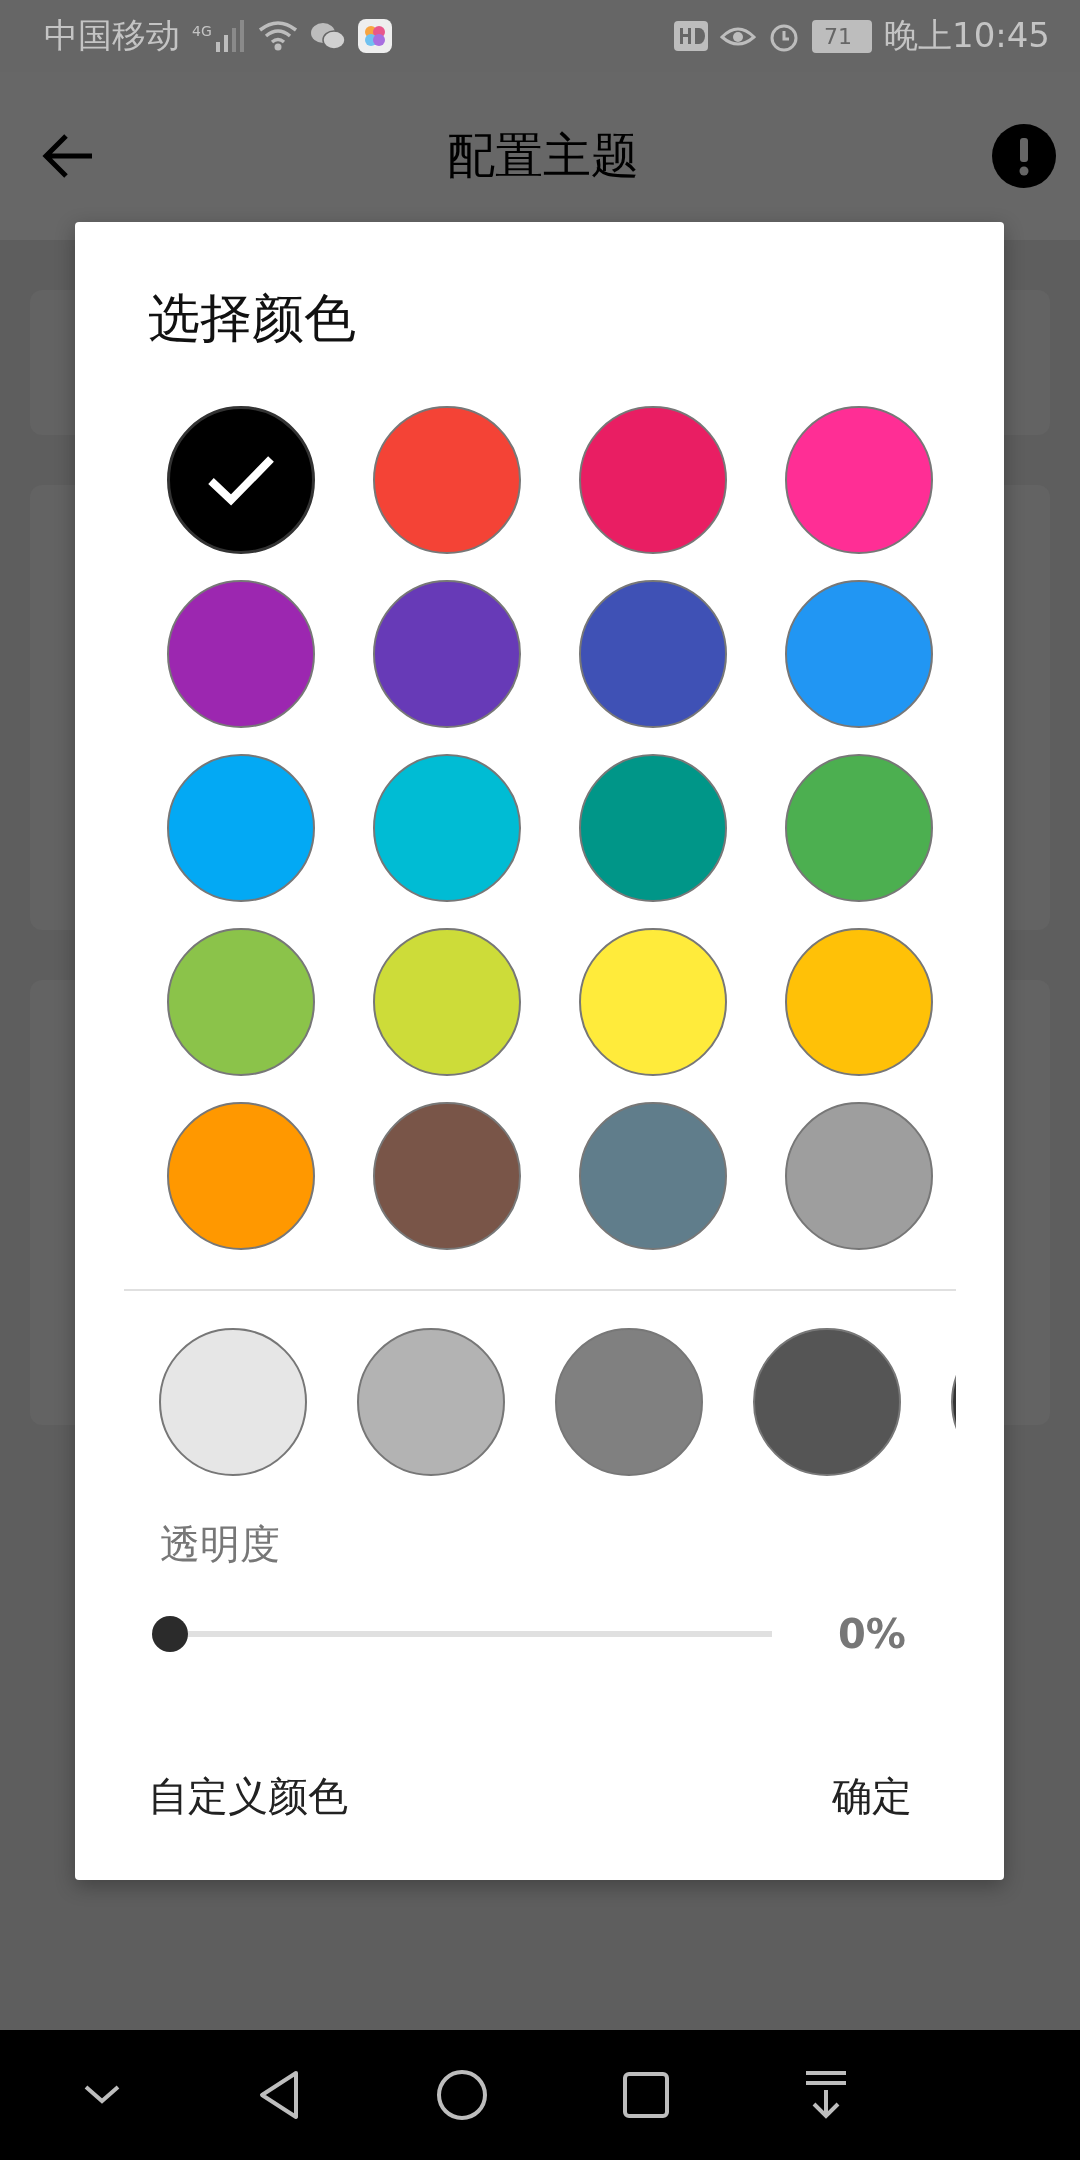  Describe the element at coordinates (826, 2095) in the screenshot. I see `pull-down-icon` at that location.